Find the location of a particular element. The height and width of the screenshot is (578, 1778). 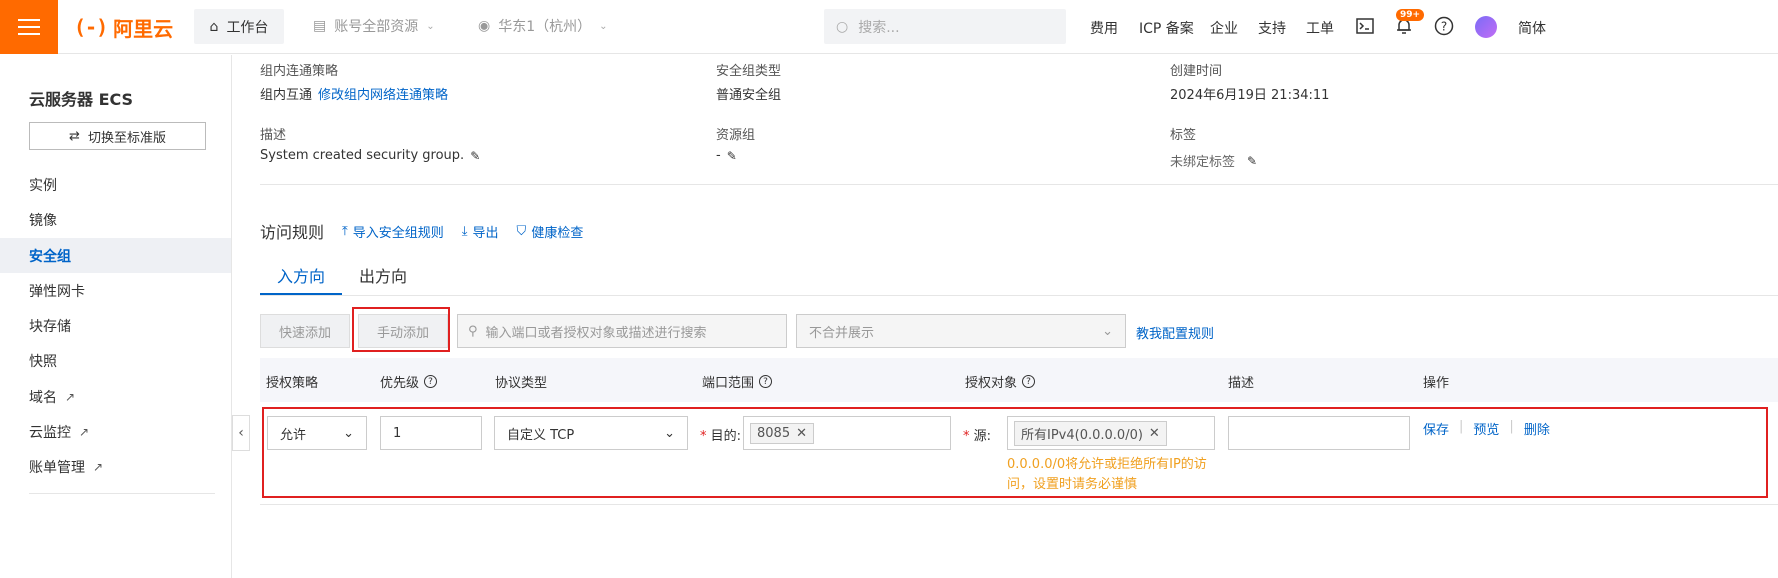

created-time-label: 创建时间 is located at coordinates (1196, 71).